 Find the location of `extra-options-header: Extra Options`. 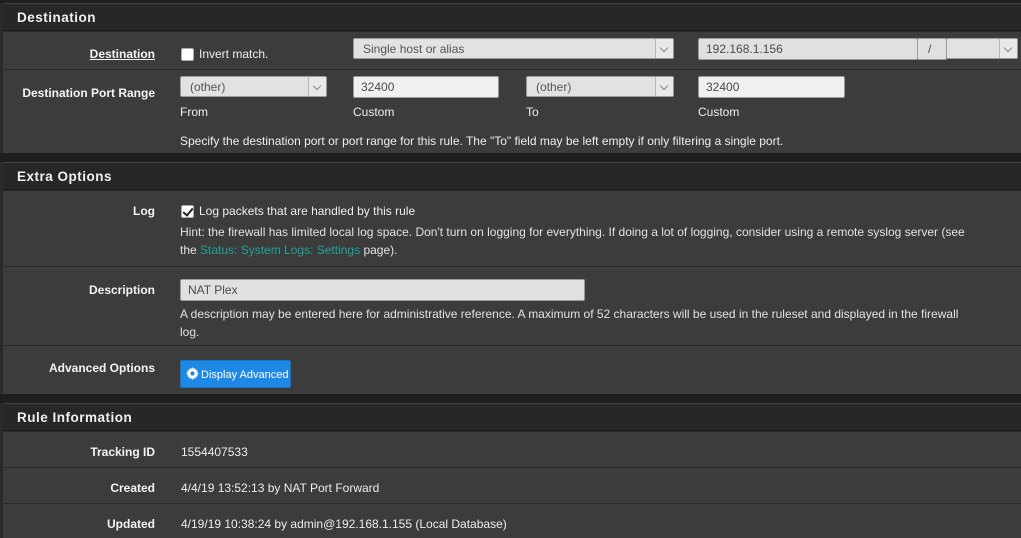

extra-options-header: Extra Options is located at coordinates (512, 176).